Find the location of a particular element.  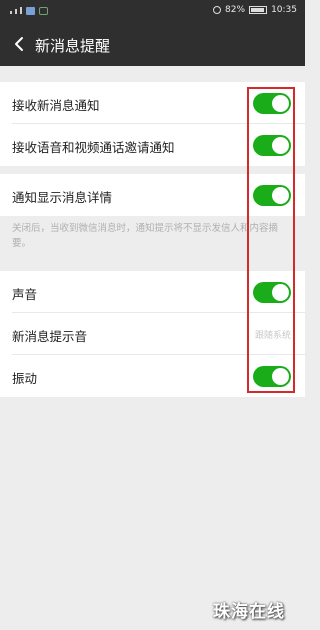

signal-icon is located at coordinates (16, 10).